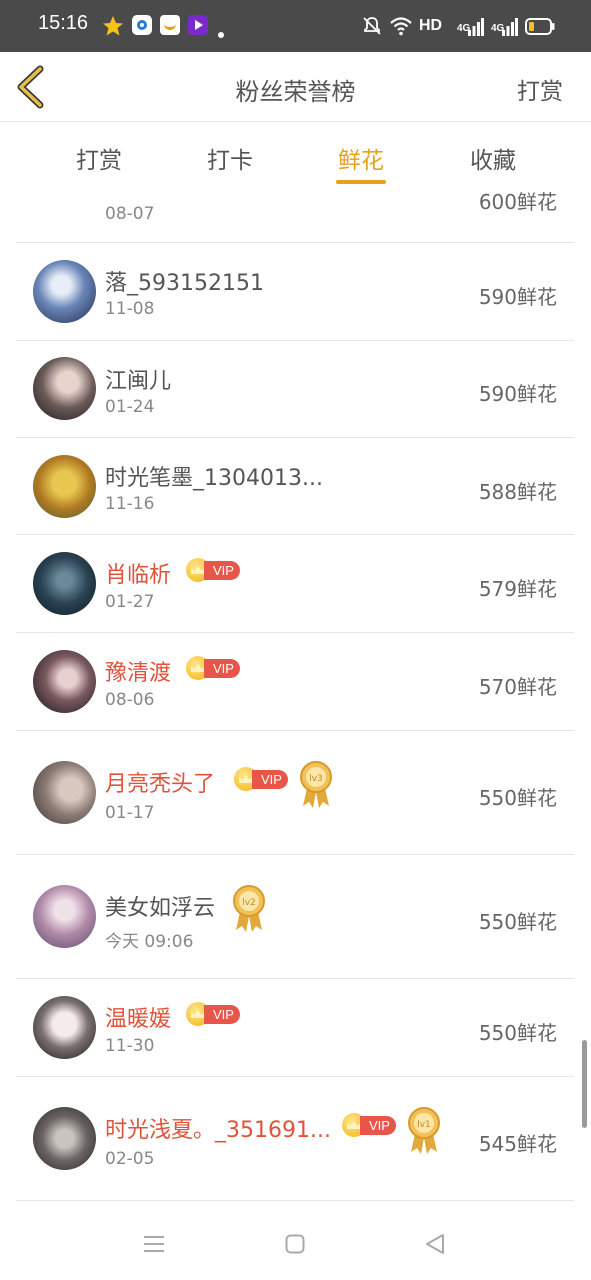  Describe the element at coordinates (130, 602) in the screenshot. I see `date-label: 01-27` at that location.